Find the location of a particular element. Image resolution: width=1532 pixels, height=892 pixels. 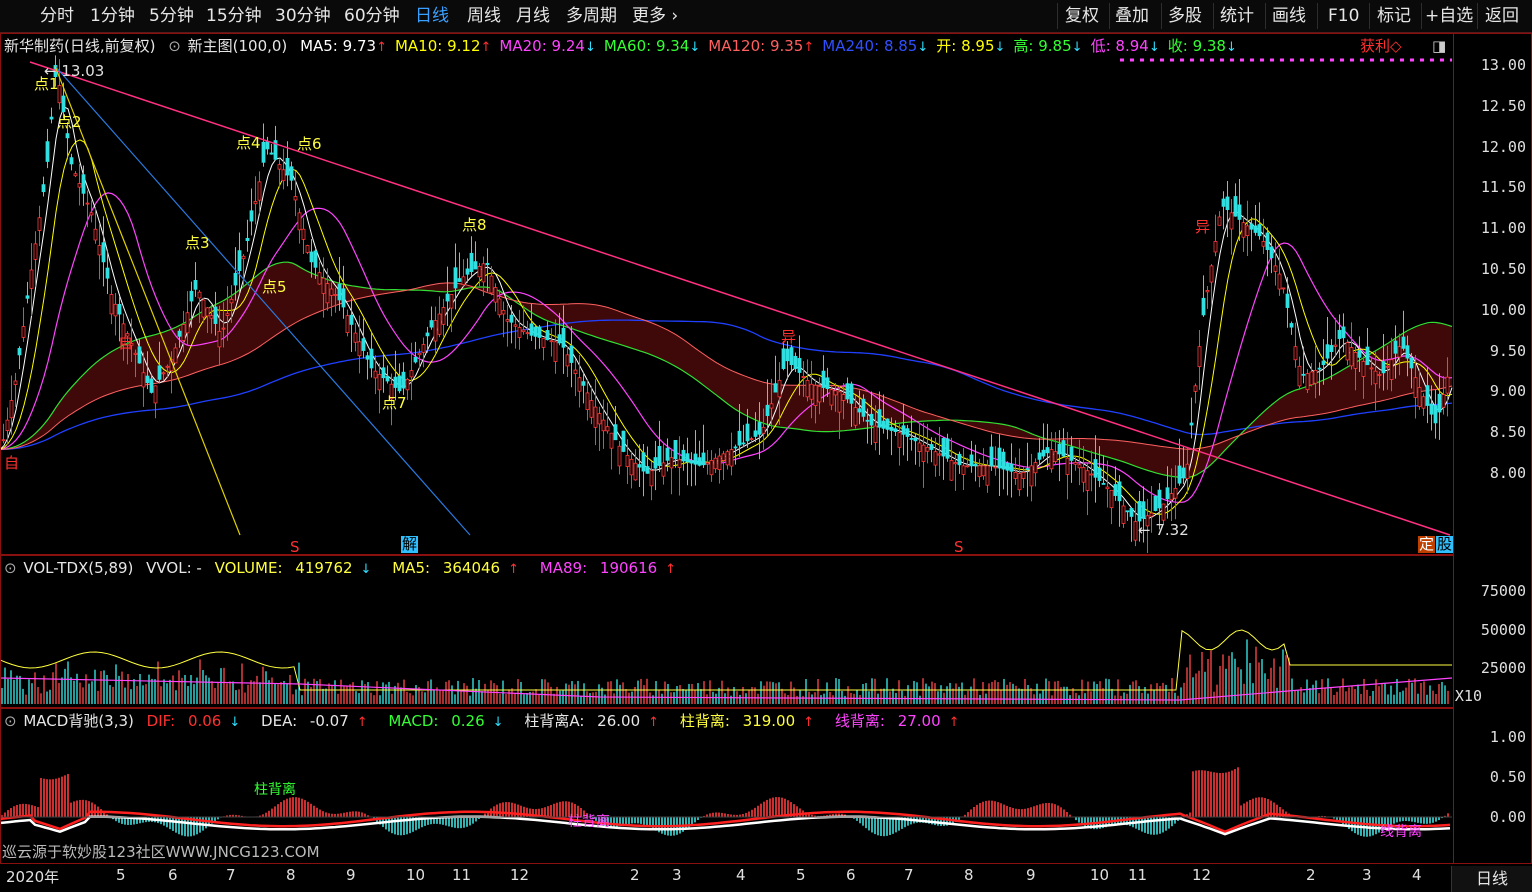

ma-item: MA120: 9.35↑ is located at coordinates (761, 46).